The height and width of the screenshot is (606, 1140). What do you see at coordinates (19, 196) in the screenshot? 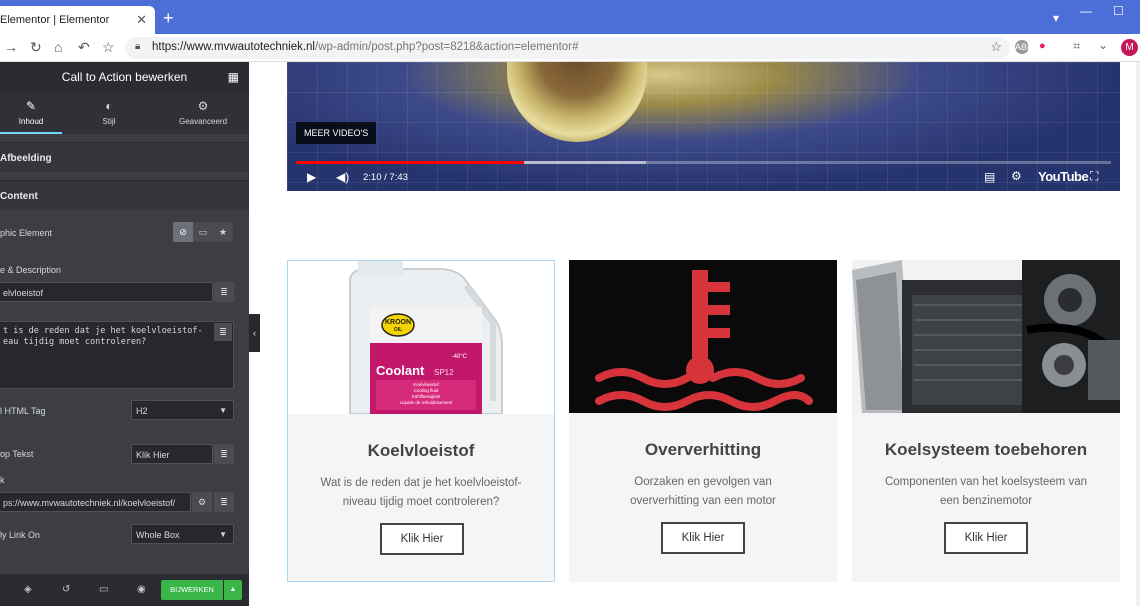
I see `section-content-label: Content` at bounding box center [19, 196].